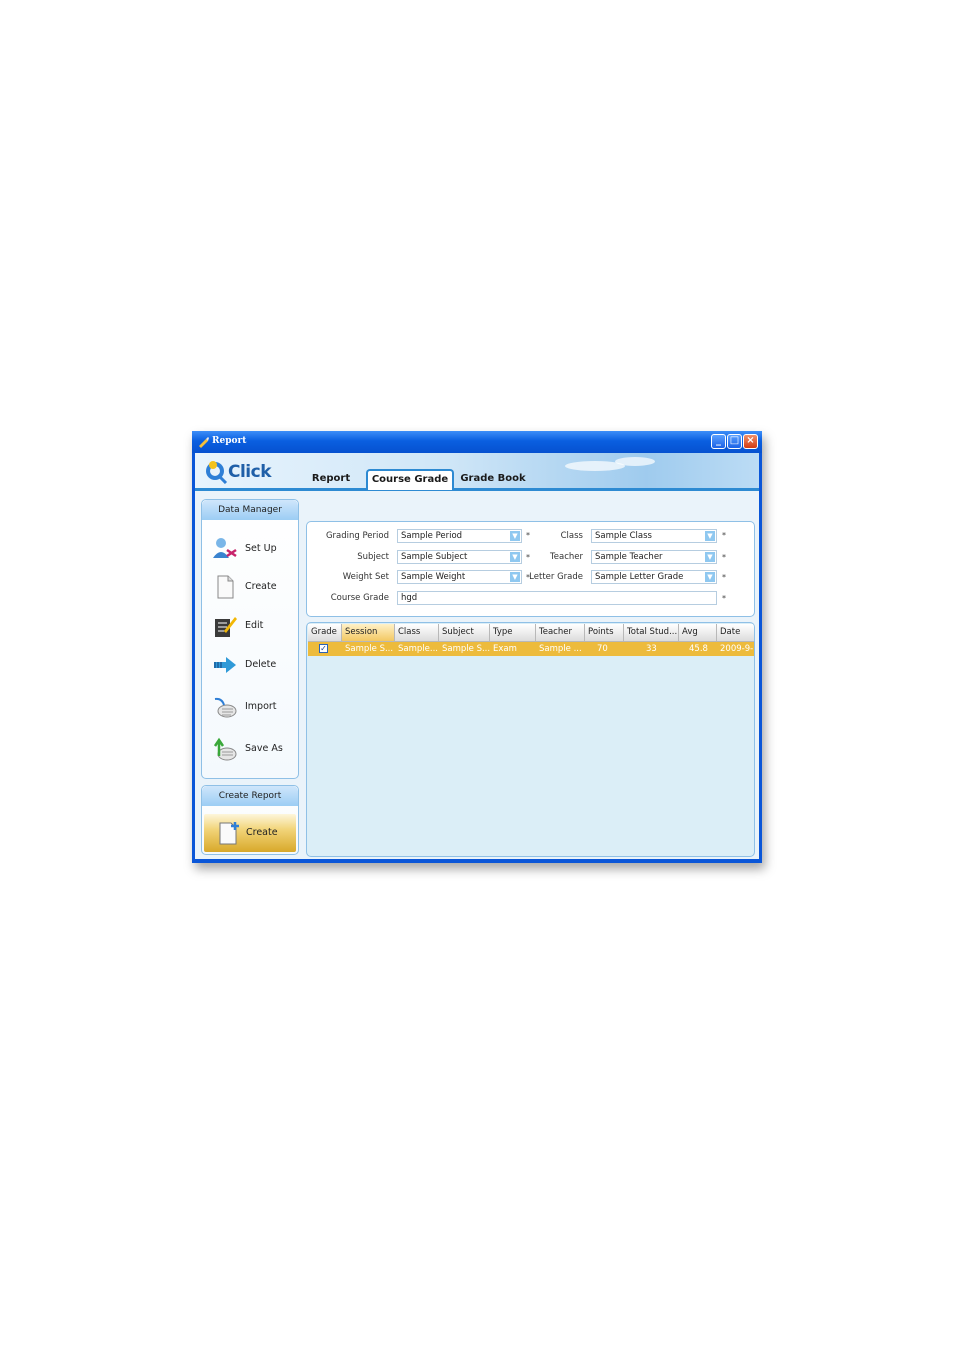 The image size is (954, 1350). Describe the element at coordinates (623, 536) in the screenshot. I see `class-value: Sample Class` at that location.